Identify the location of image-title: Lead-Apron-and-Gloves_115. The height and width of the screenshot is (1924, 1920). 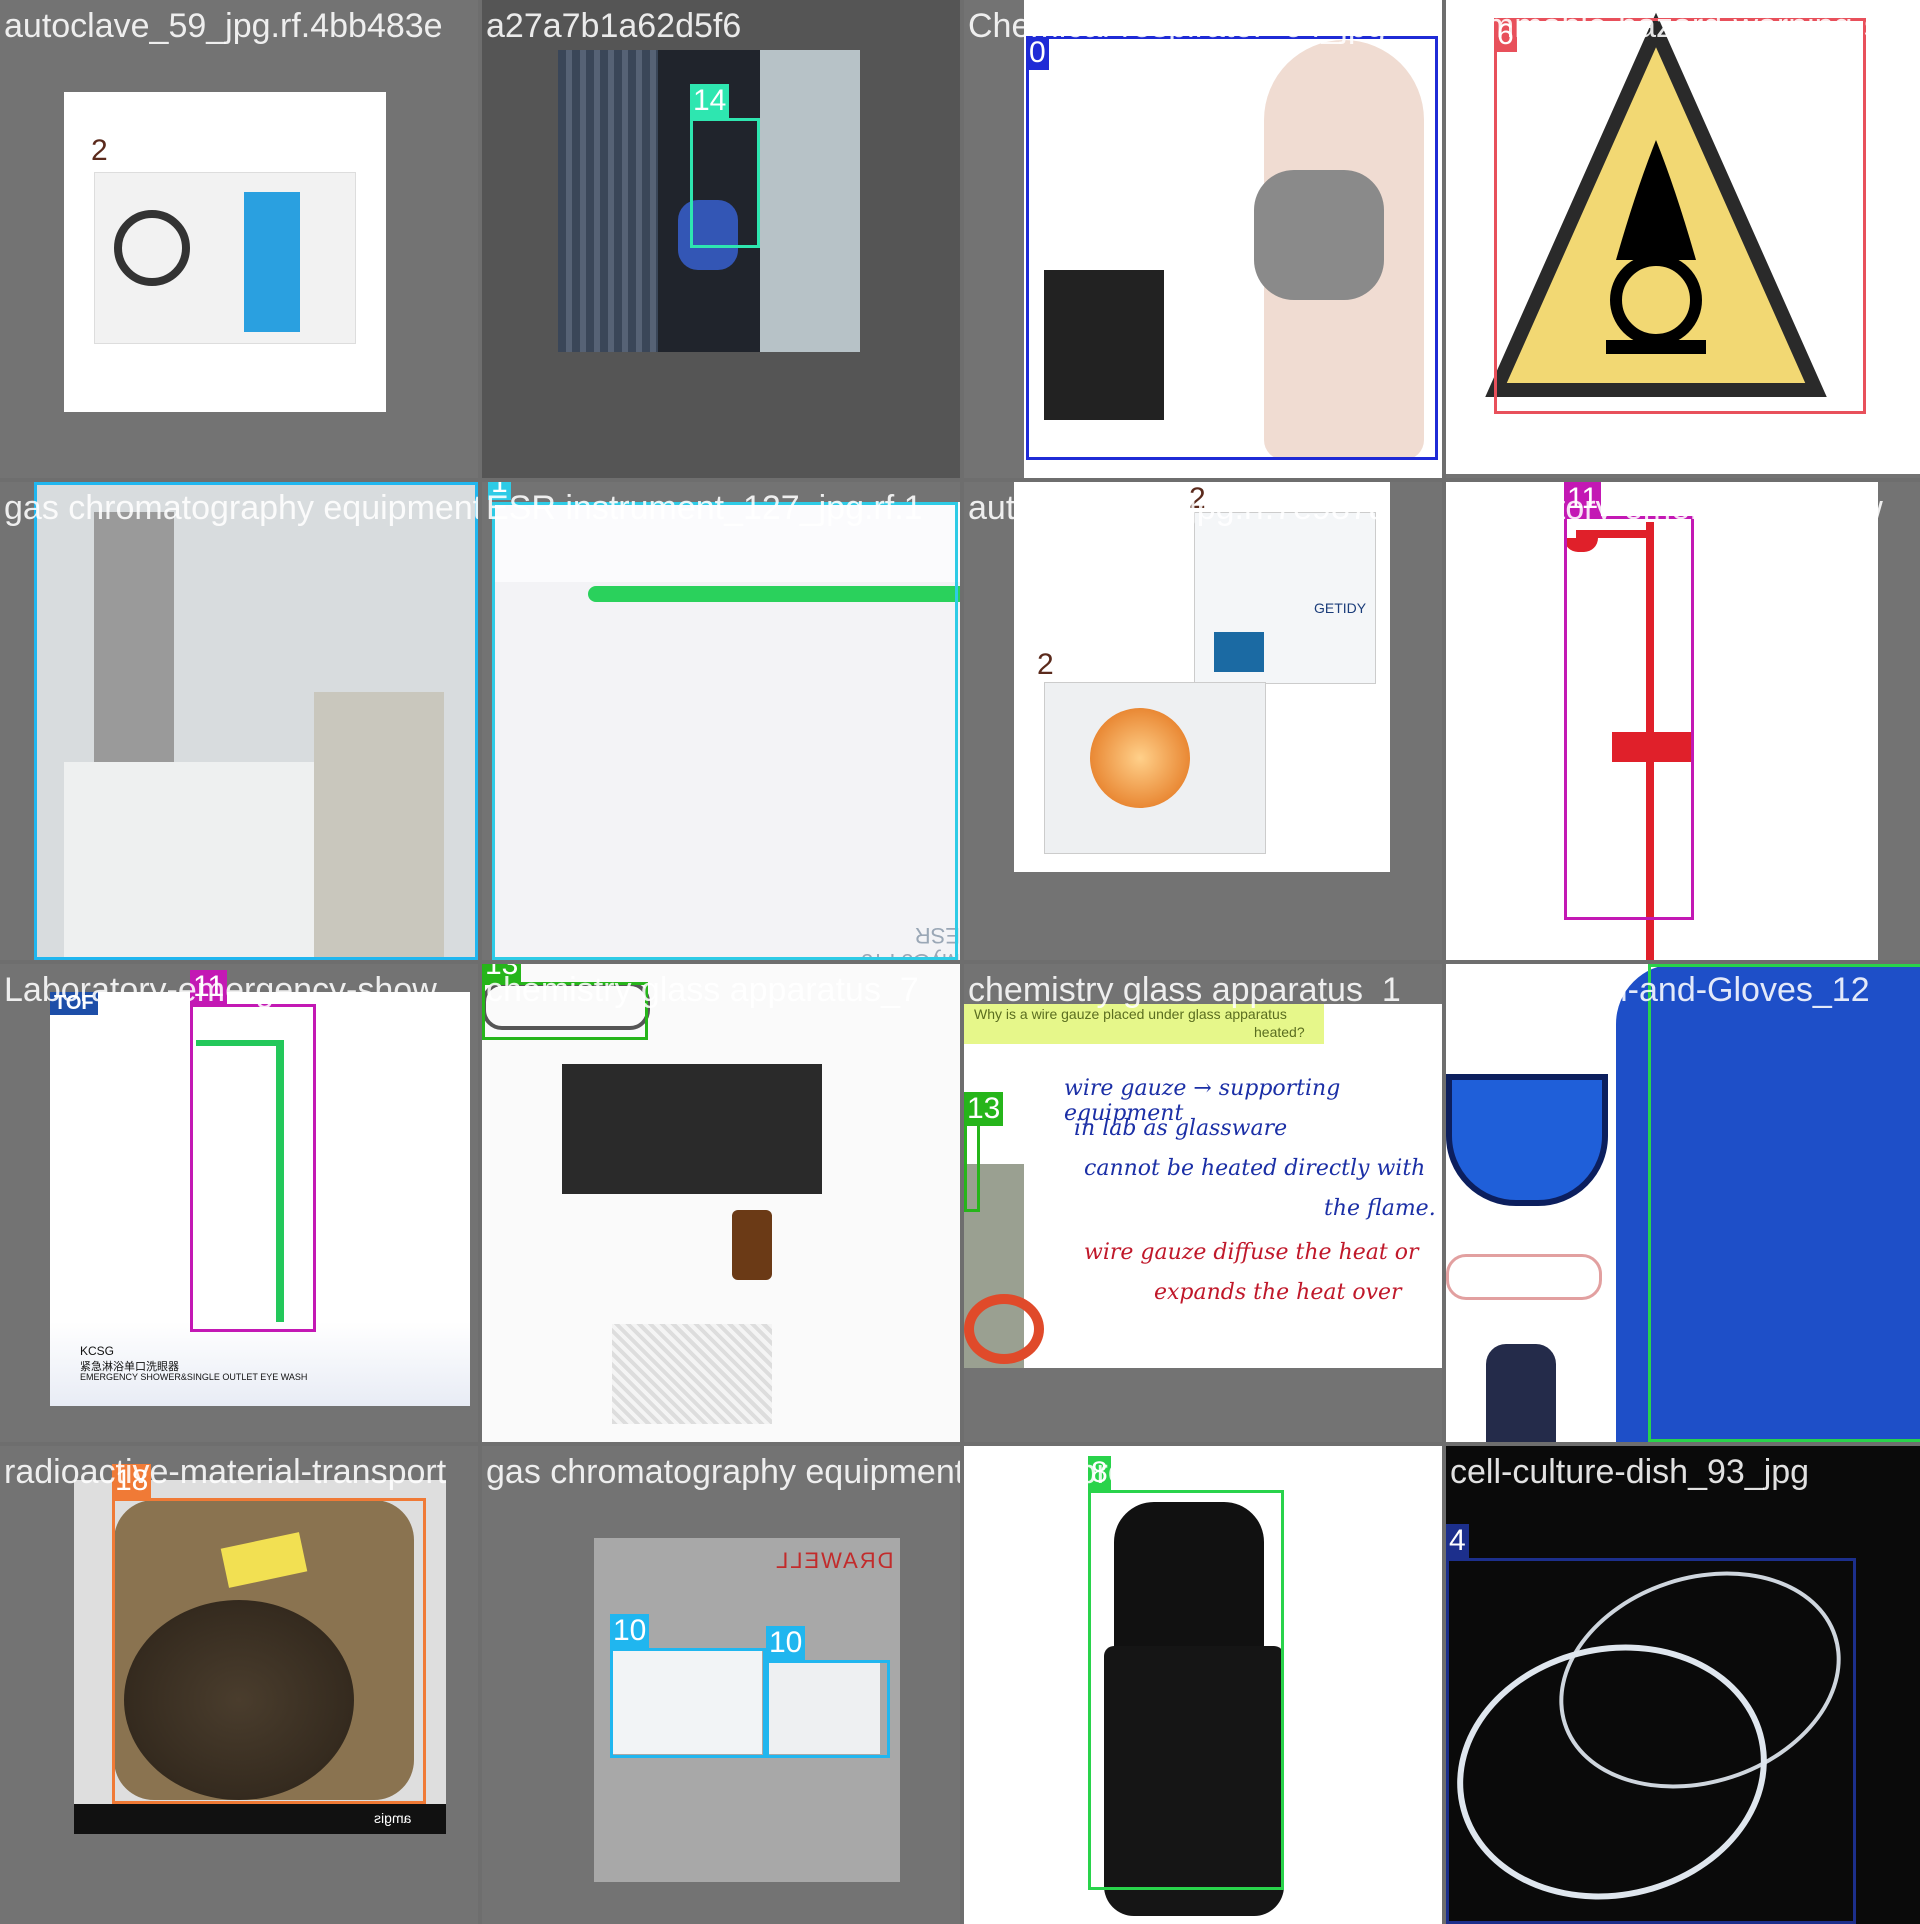
(1186, 1472).